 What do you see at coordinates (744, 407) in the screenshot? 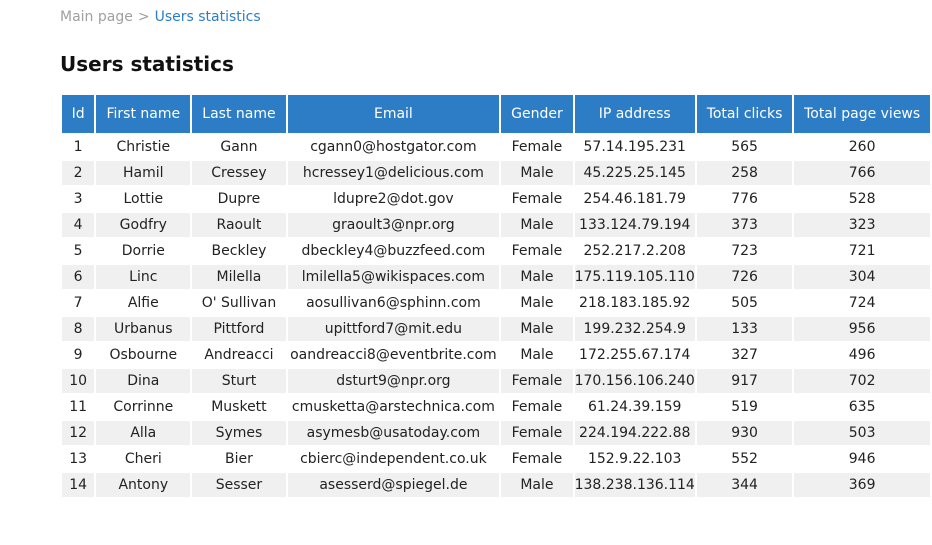
I see `cell-total-clicks: 519` at bounding box center [744, 407].